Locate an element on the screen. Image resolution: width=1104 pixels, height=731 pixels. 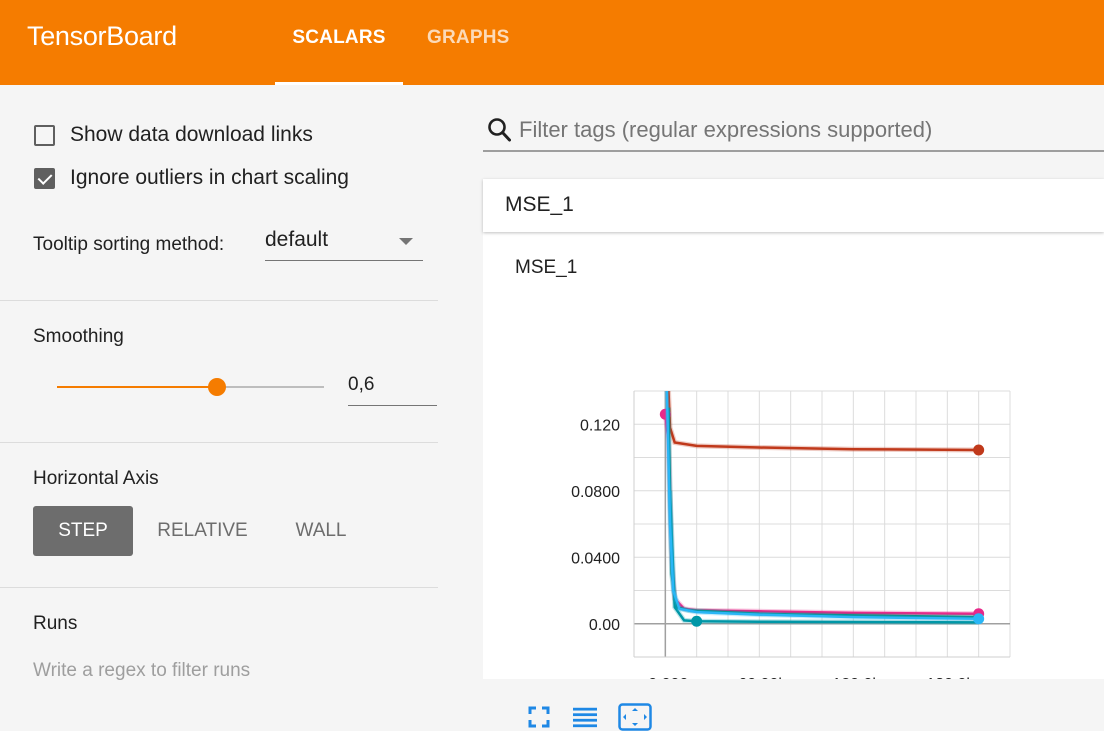
checkbox-unchecked-icon is located at coordinates (44, 135).